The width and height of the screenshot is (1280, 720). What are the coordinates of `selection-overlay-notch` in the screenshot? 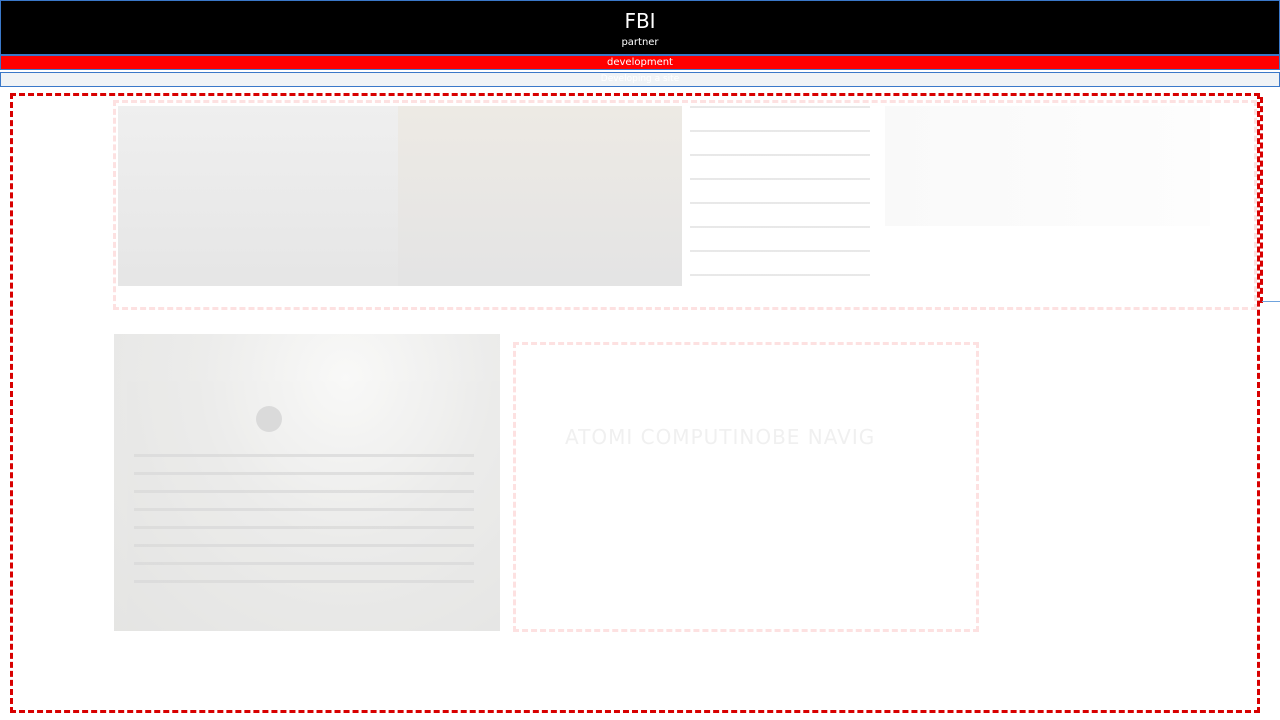 It's located at (1258, 200).